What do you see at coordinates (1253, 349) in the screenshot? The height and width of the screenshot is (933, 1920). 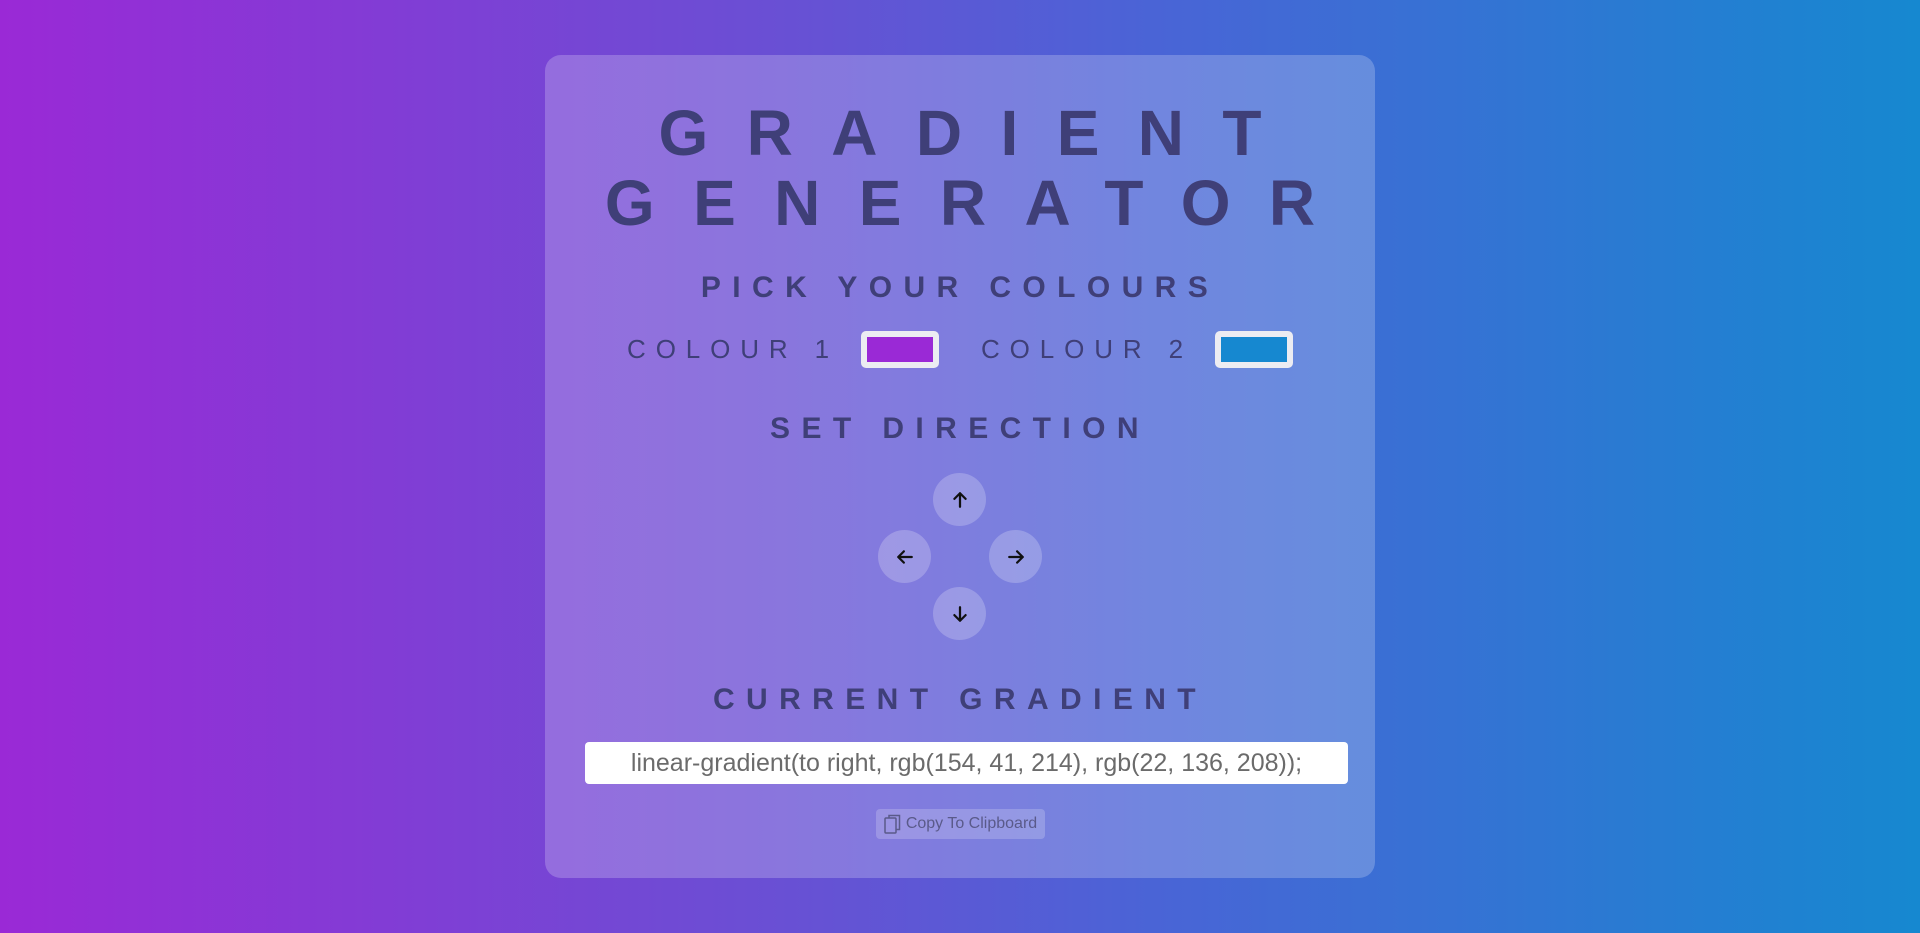 I see `colour-2-picker` at bounding box center [1253, 349].